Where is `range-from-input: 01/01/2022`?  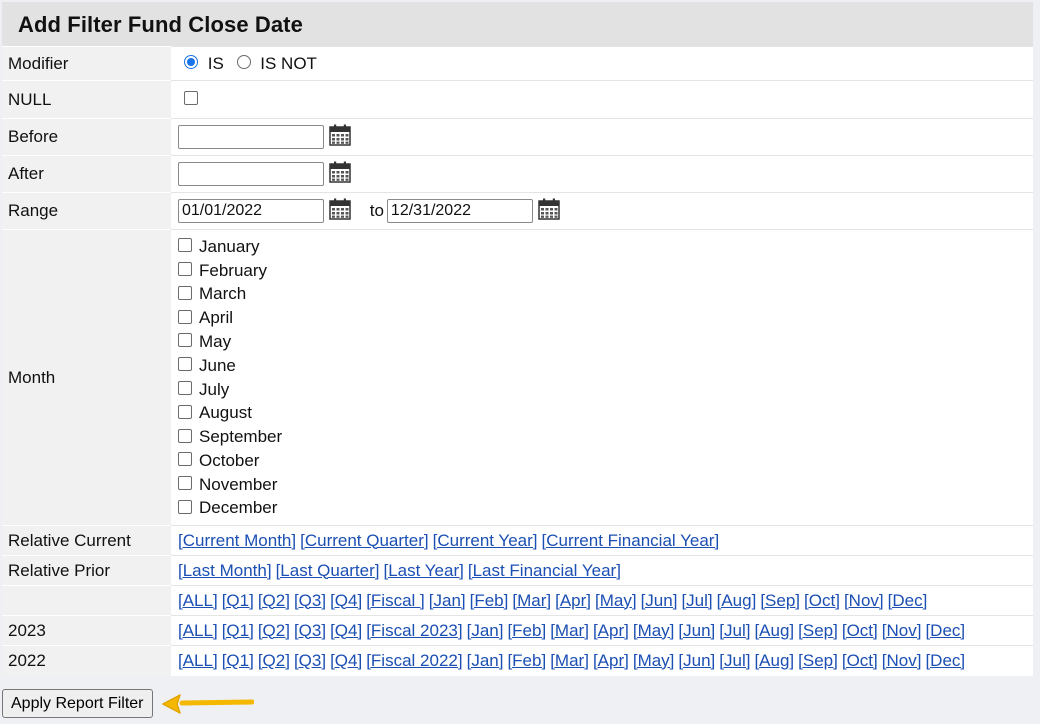
range-from-input: 01/01/2022 is located at coordinates (251, 211).